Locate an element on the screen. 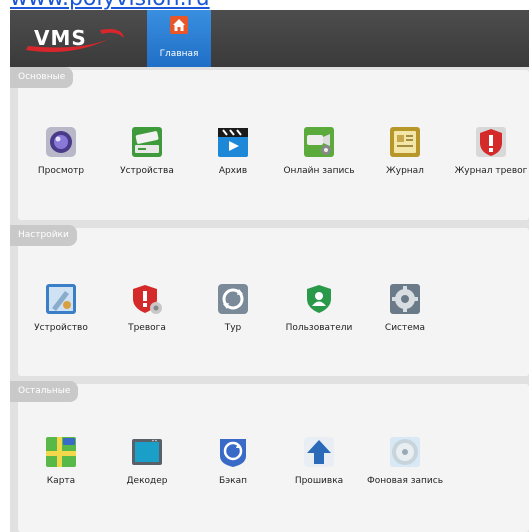 The width and height of the screenshot is (529, 532). item-label: Онлайн запись is located at coordinates (319, 171).